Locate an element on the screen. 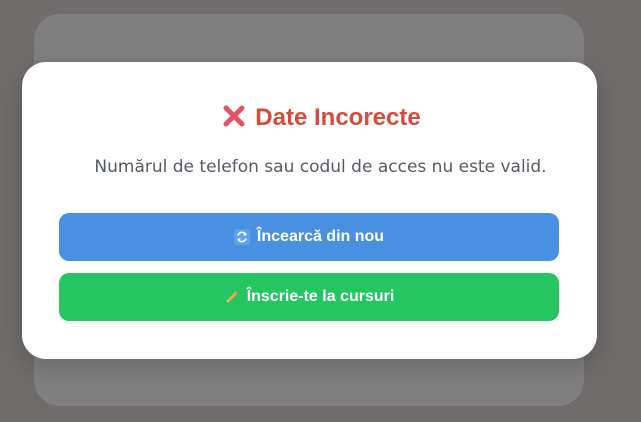 The height and width of the screenshot is (422, 641). modal-title: Date Incorecte is located at coordinates (320, 118).